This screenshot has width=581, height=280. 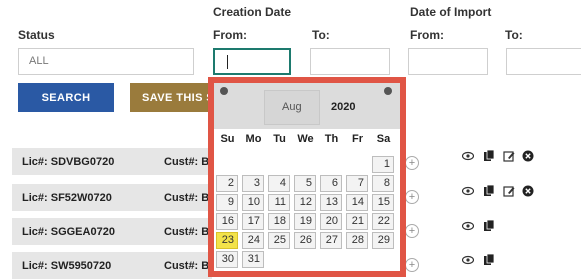 What do you see at coordinates (357, 139) in the screenshot?
I see `weekday-label: Fr` at bounding box center [357, 139].